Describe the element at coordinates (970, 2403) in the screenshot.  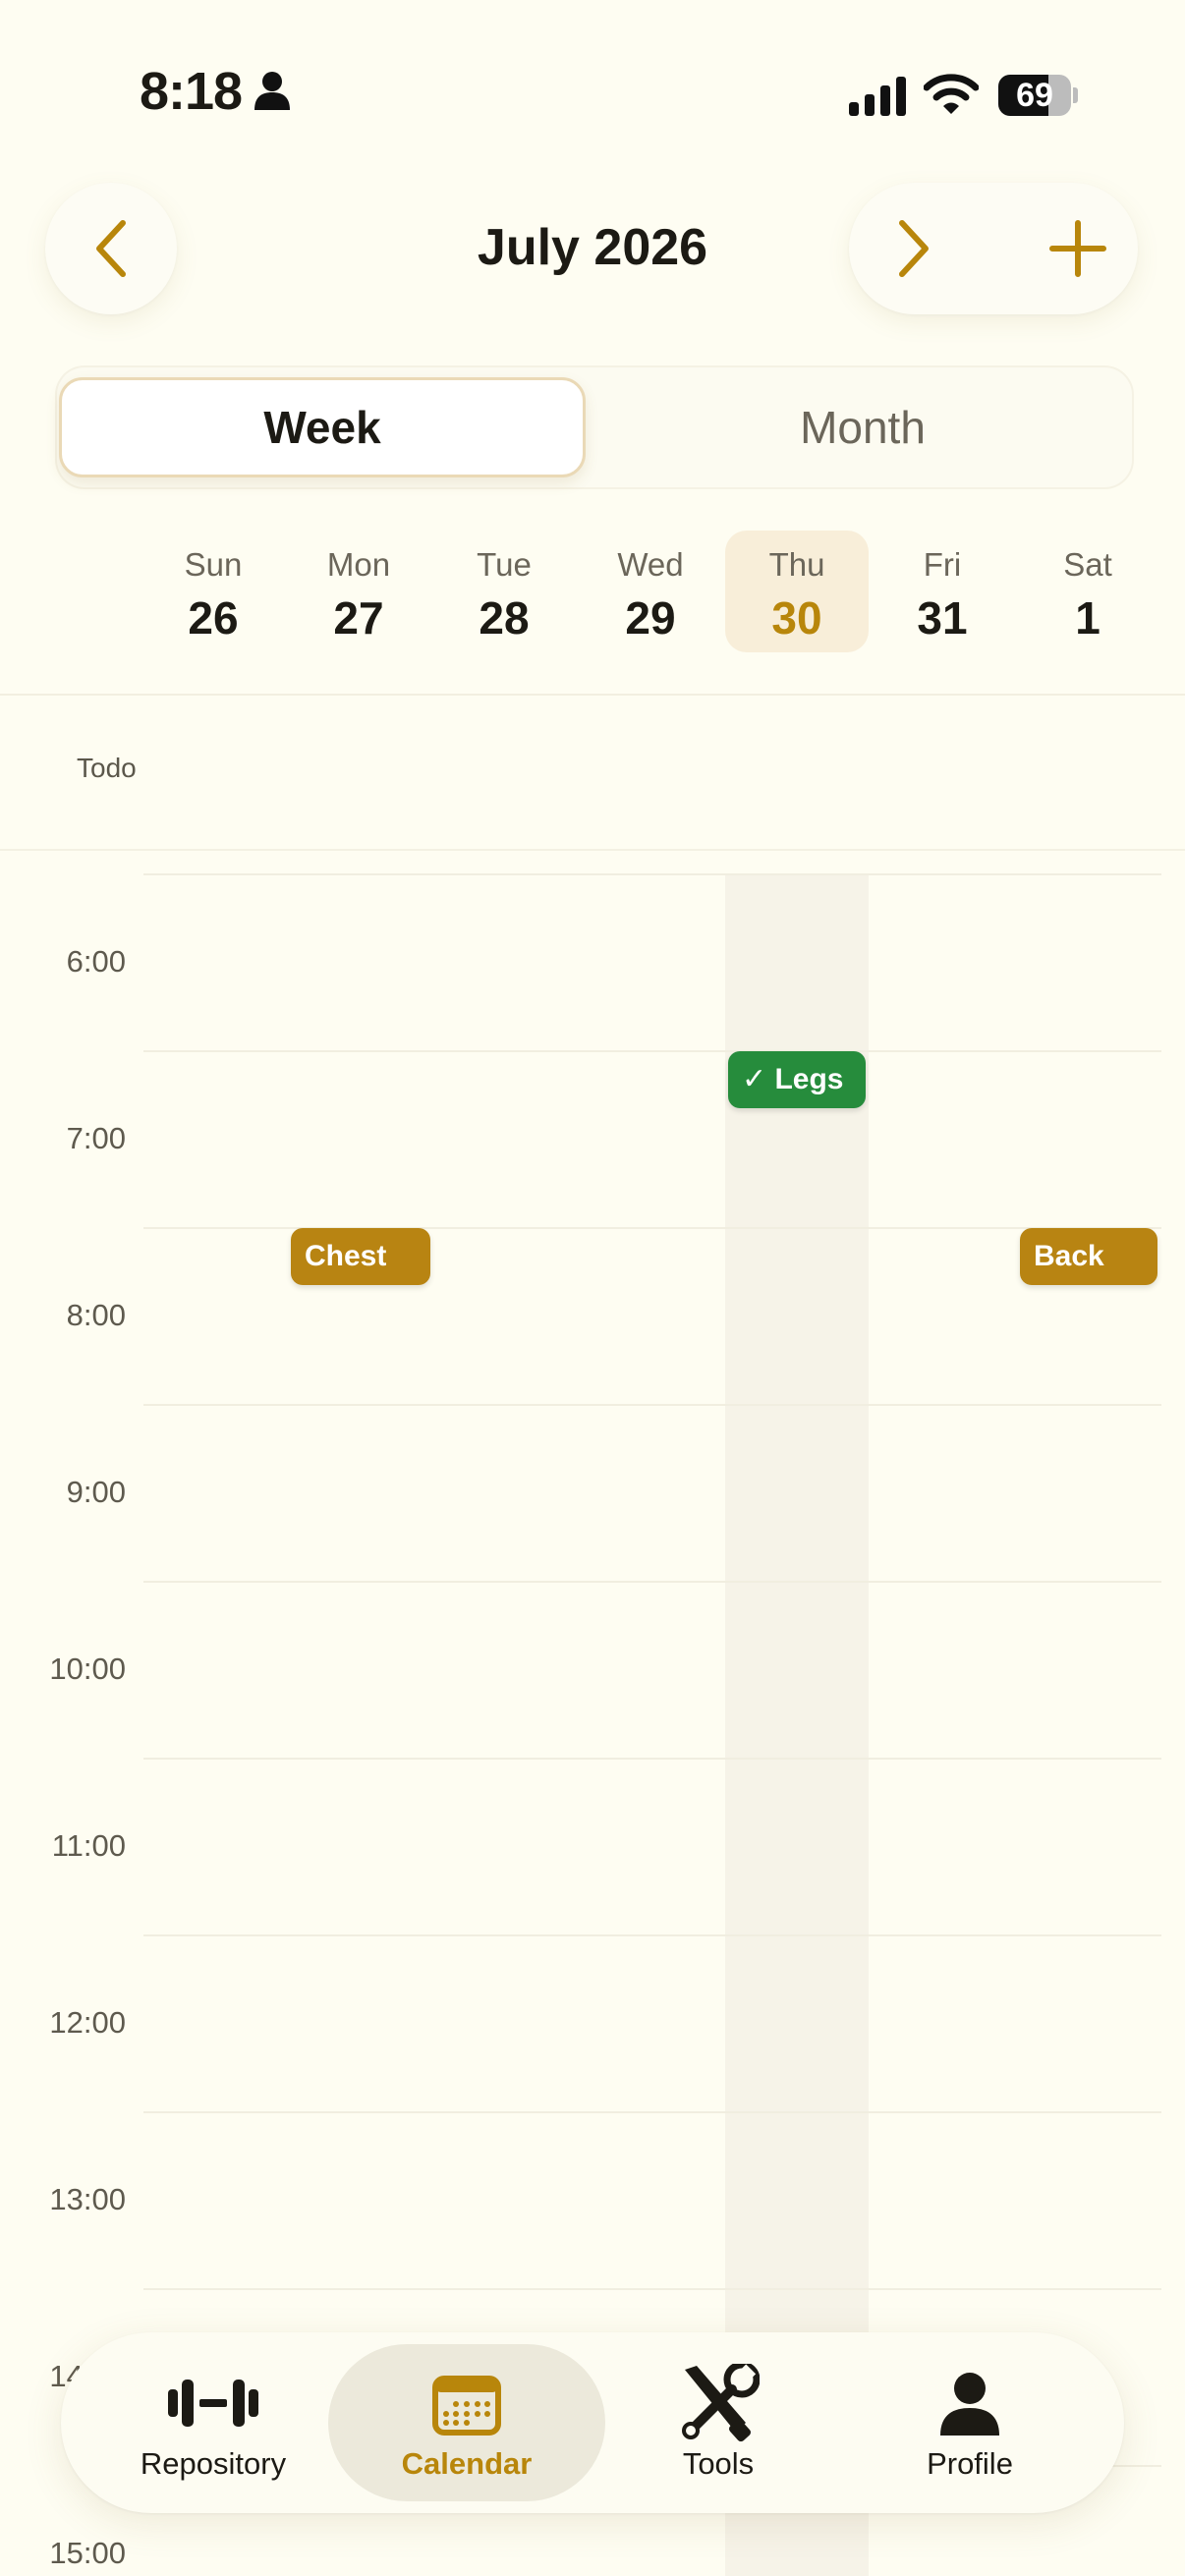
I see `profile-icon` at that location.